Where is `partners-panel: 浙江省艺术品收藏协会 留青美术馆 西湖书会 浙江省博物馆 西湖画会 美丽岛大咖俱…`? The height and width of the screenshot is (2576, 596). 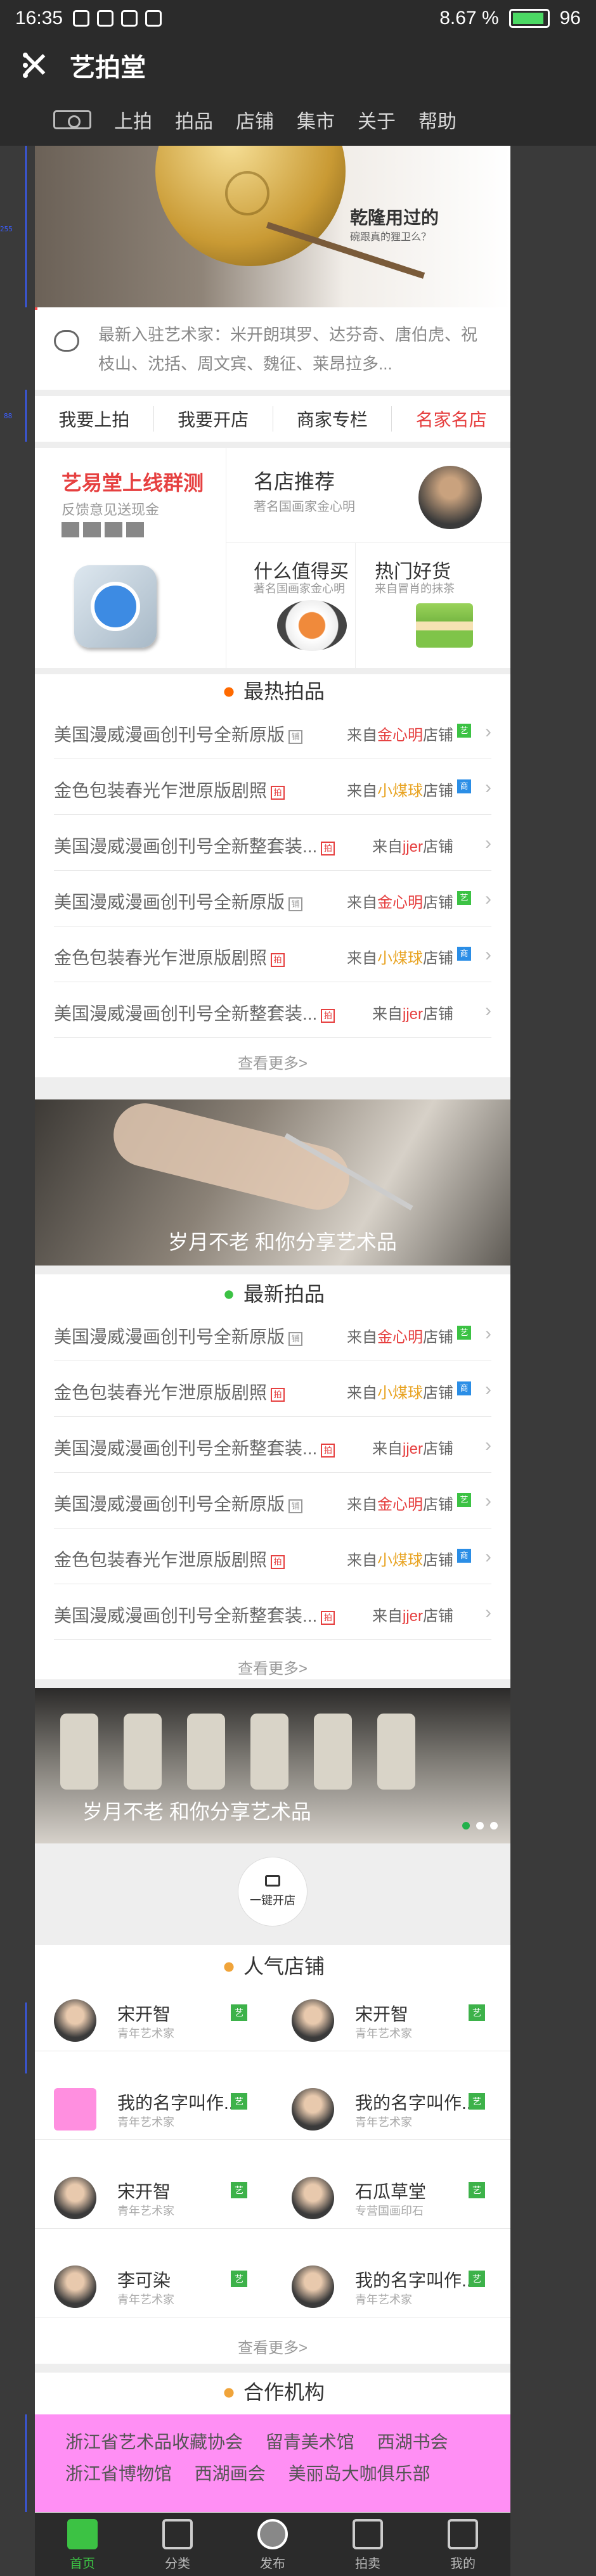
partners-panel: 浙江省艺术品收藏协会 留青美术馆 西湖书会 浙江省博物馆 西湖画会 美丽岛大咖俱… is located at coordinates (273, 2463).